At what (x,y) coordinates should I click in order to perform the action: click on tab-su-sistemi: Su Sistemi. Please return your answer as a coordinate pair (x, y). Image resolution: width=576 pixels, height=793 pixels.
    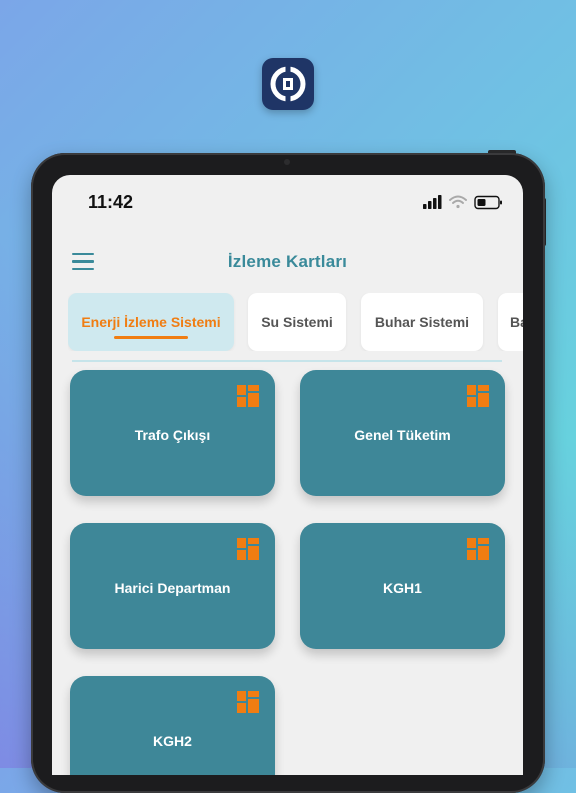
    Looking at the image, I should click on (297, 322).